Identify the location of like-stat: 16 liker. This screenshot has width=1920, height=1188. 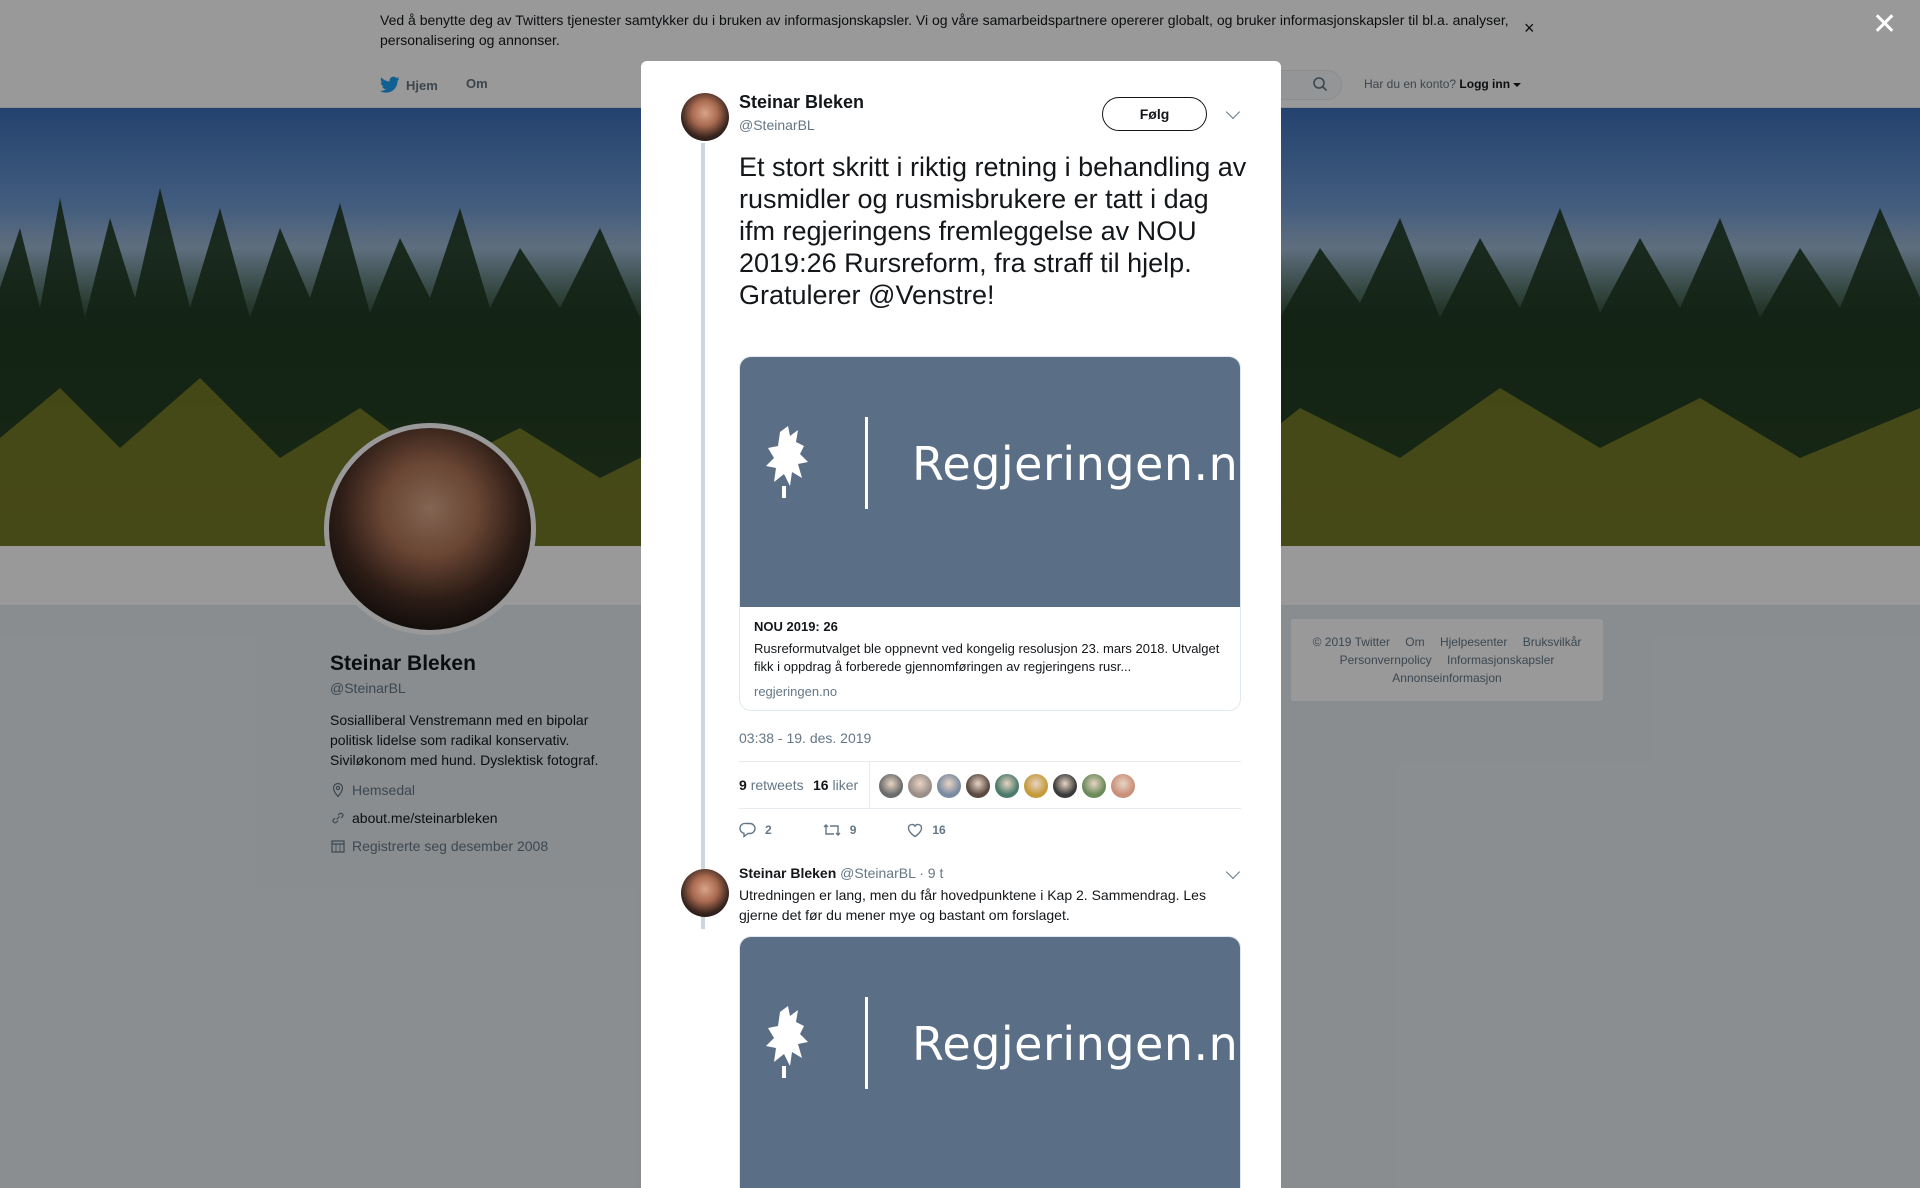
(835, 785).